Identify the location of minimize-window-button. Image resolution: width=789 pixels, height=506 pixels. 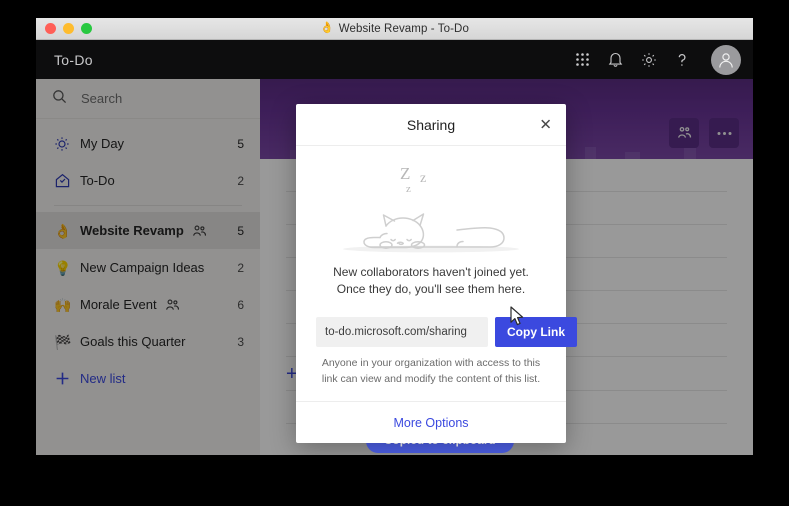
(68, 28).